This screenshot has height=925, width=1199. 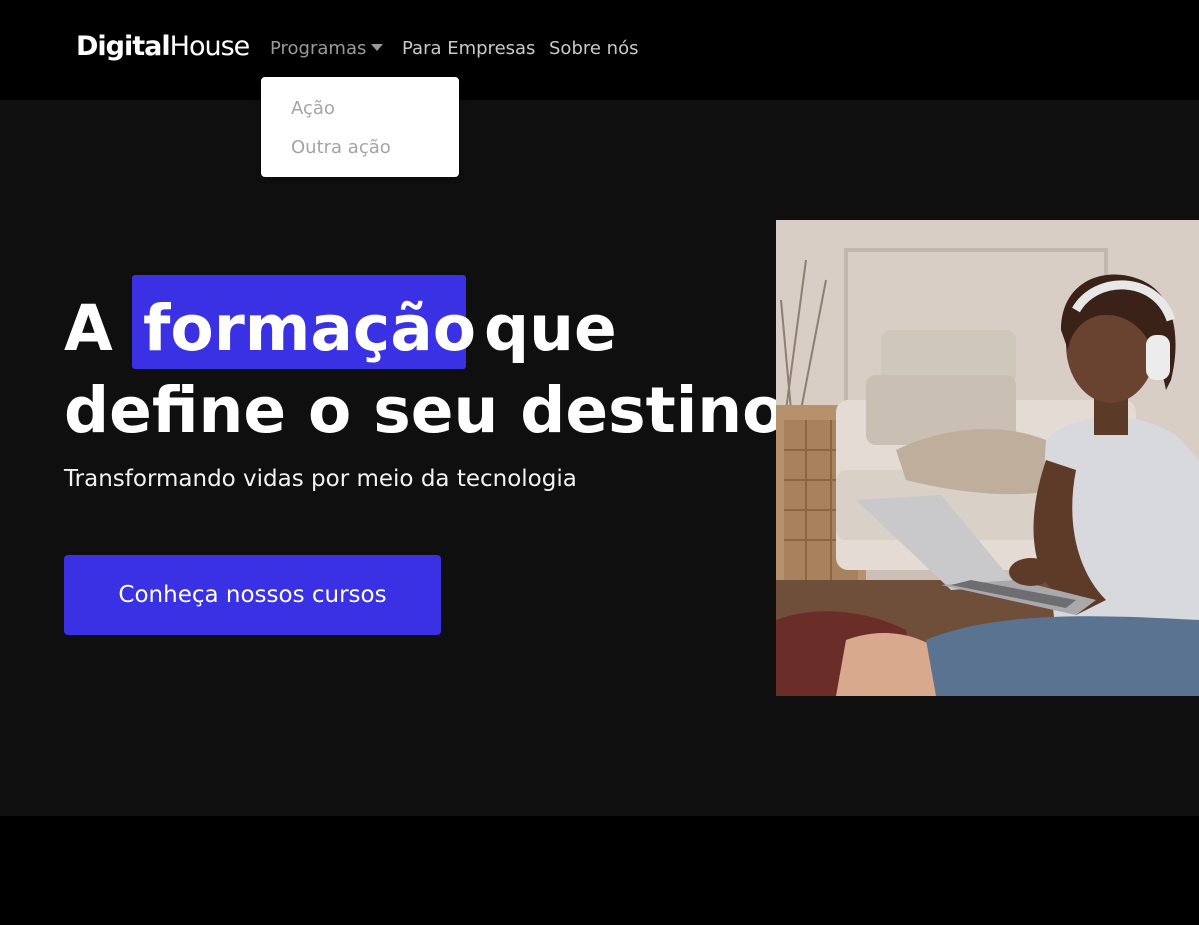 What do you see at coordinates (550, 328) in the screenshot?
I see `headline-word-que: que` at bounding box center [550, 328].